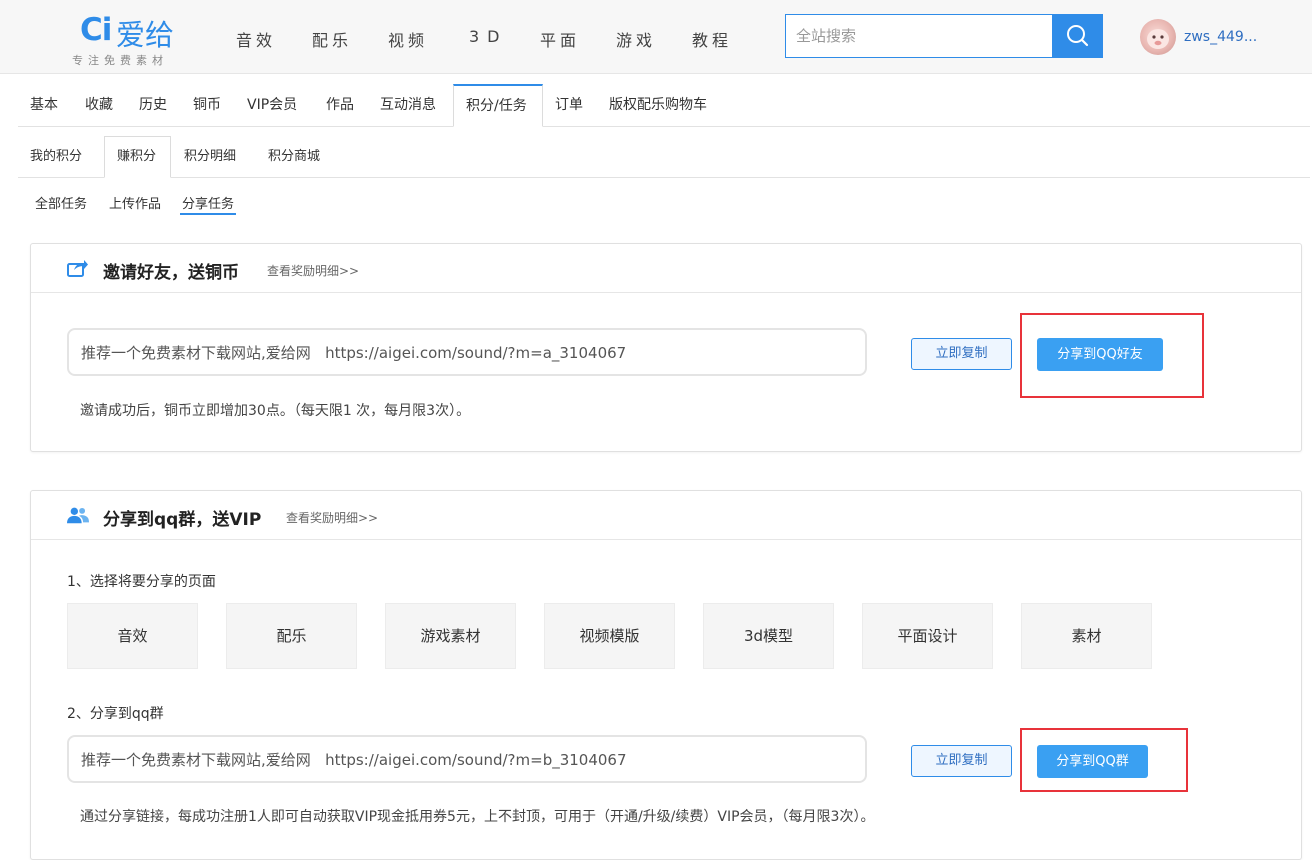 This screenshot has width=1312, height=860. I want to click on group-link-input, so click(467, 759).